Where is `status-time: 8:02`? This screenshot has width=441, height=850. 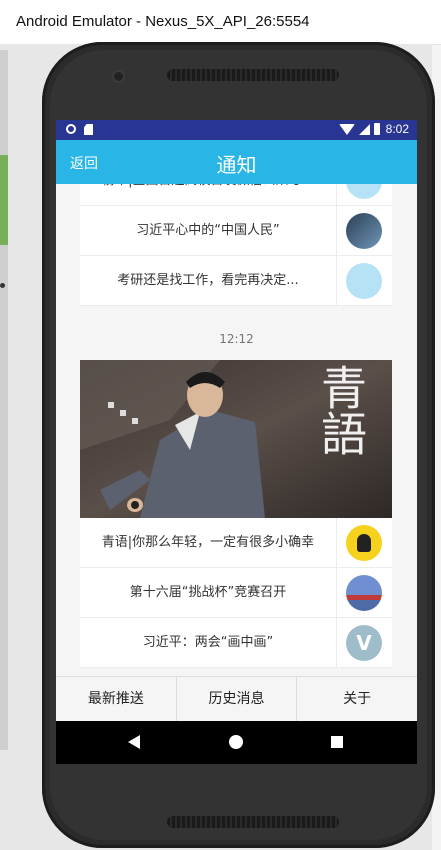 status-time: 8:02 is located at coordinates (397, 129).